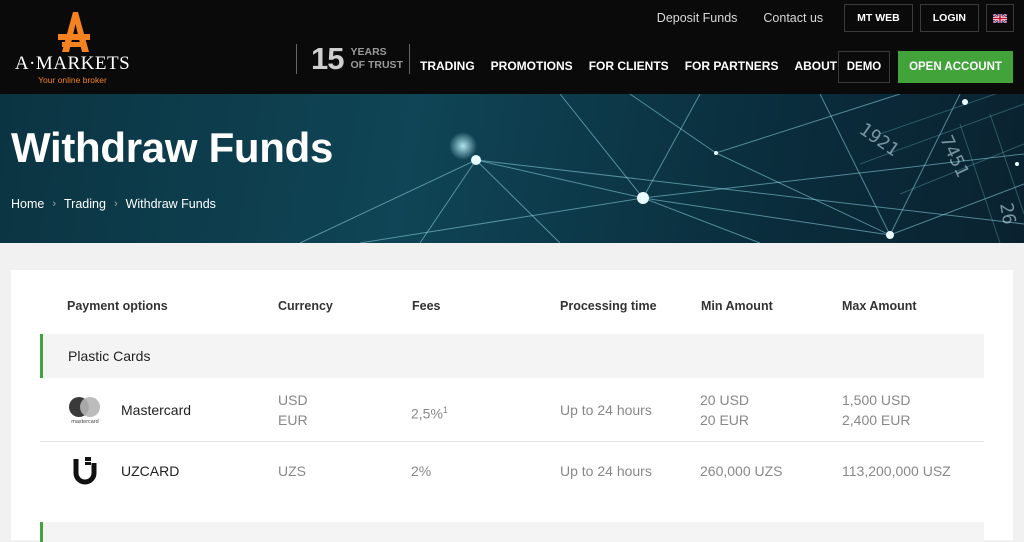 This screenshot has height=542, width=1024. I want to click on amarkets-logo: A·MARKETS Your online broker, so click(72, 46).